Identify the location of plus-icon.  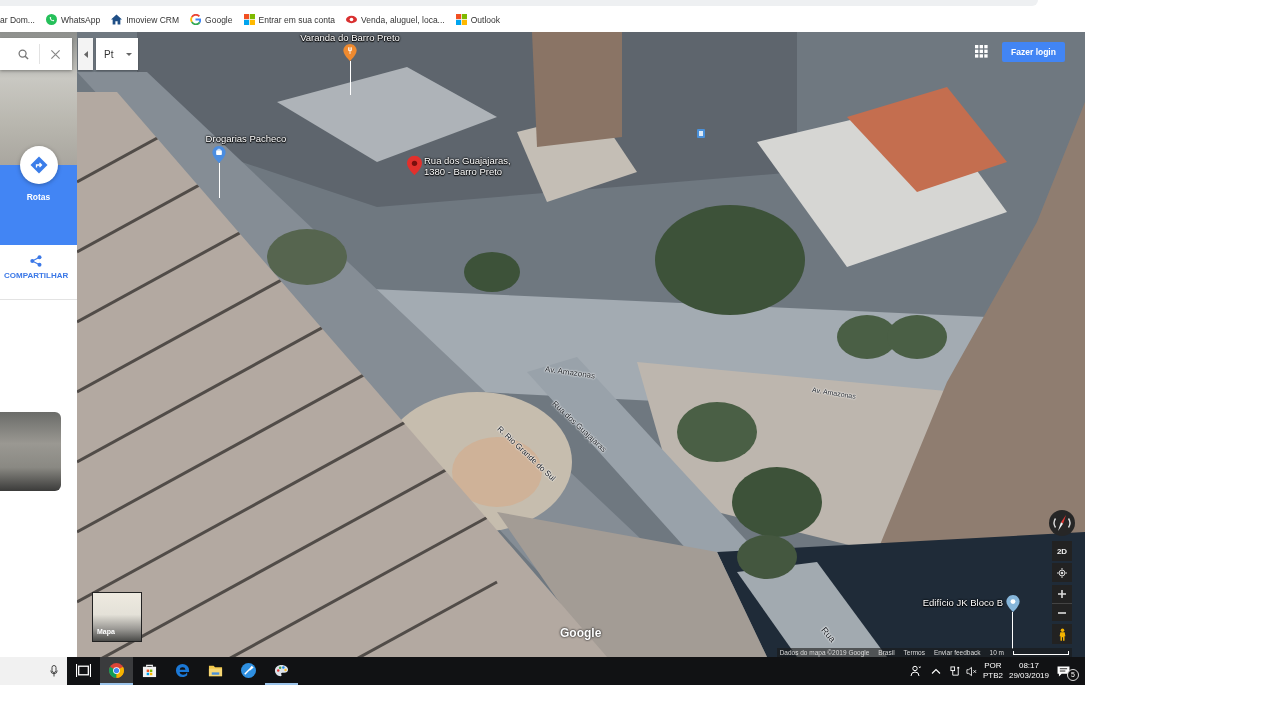
(1062, 594).